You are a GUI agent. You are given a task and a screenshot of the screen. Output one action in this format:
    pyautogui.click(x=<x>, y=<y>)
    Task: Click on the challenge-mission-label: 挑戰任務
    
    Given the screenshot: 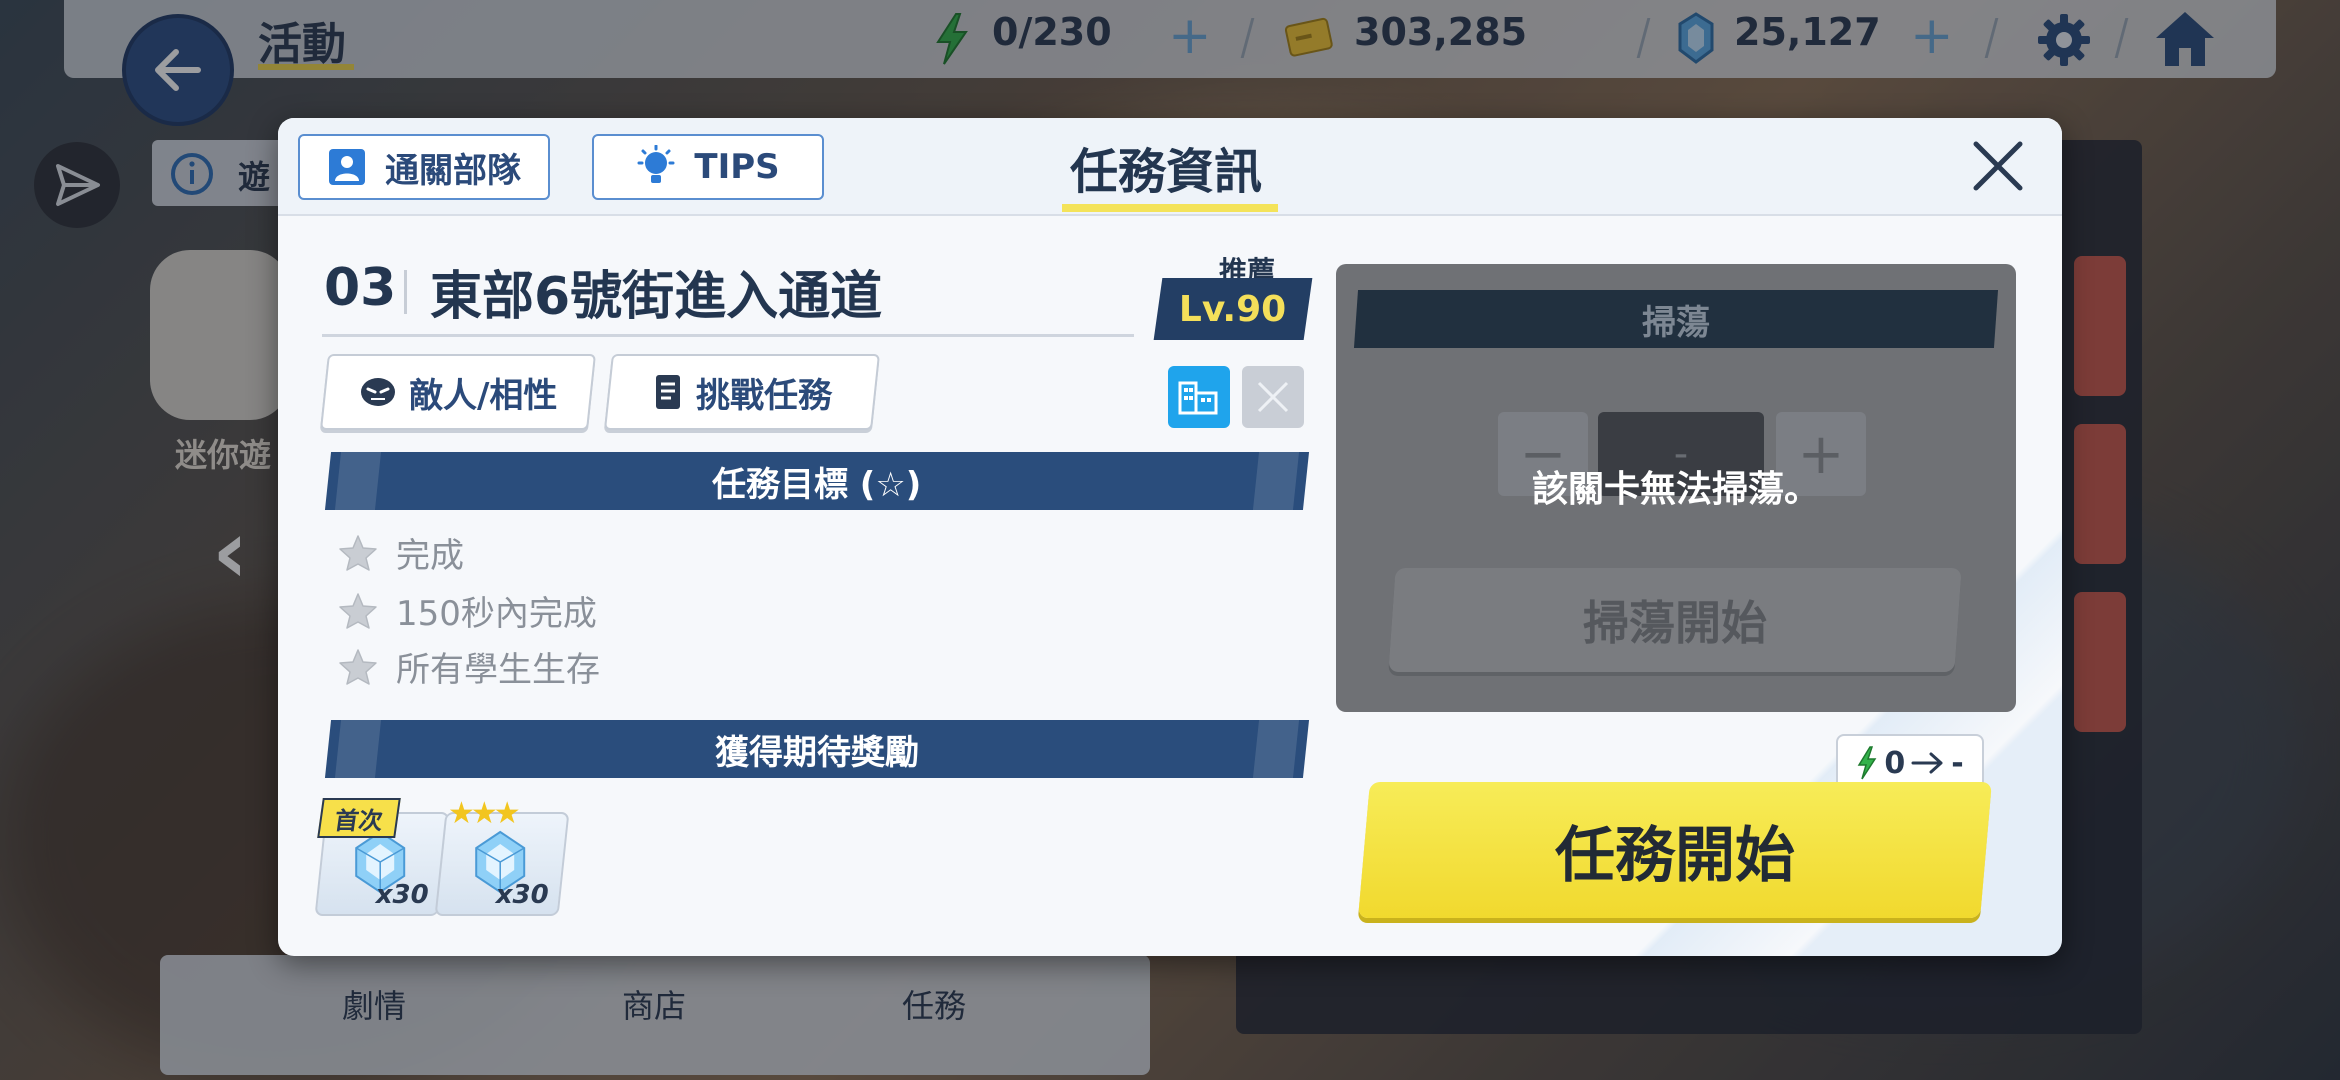 What is the action you would take?
    pyautogui.click(x=764, y=395)
    